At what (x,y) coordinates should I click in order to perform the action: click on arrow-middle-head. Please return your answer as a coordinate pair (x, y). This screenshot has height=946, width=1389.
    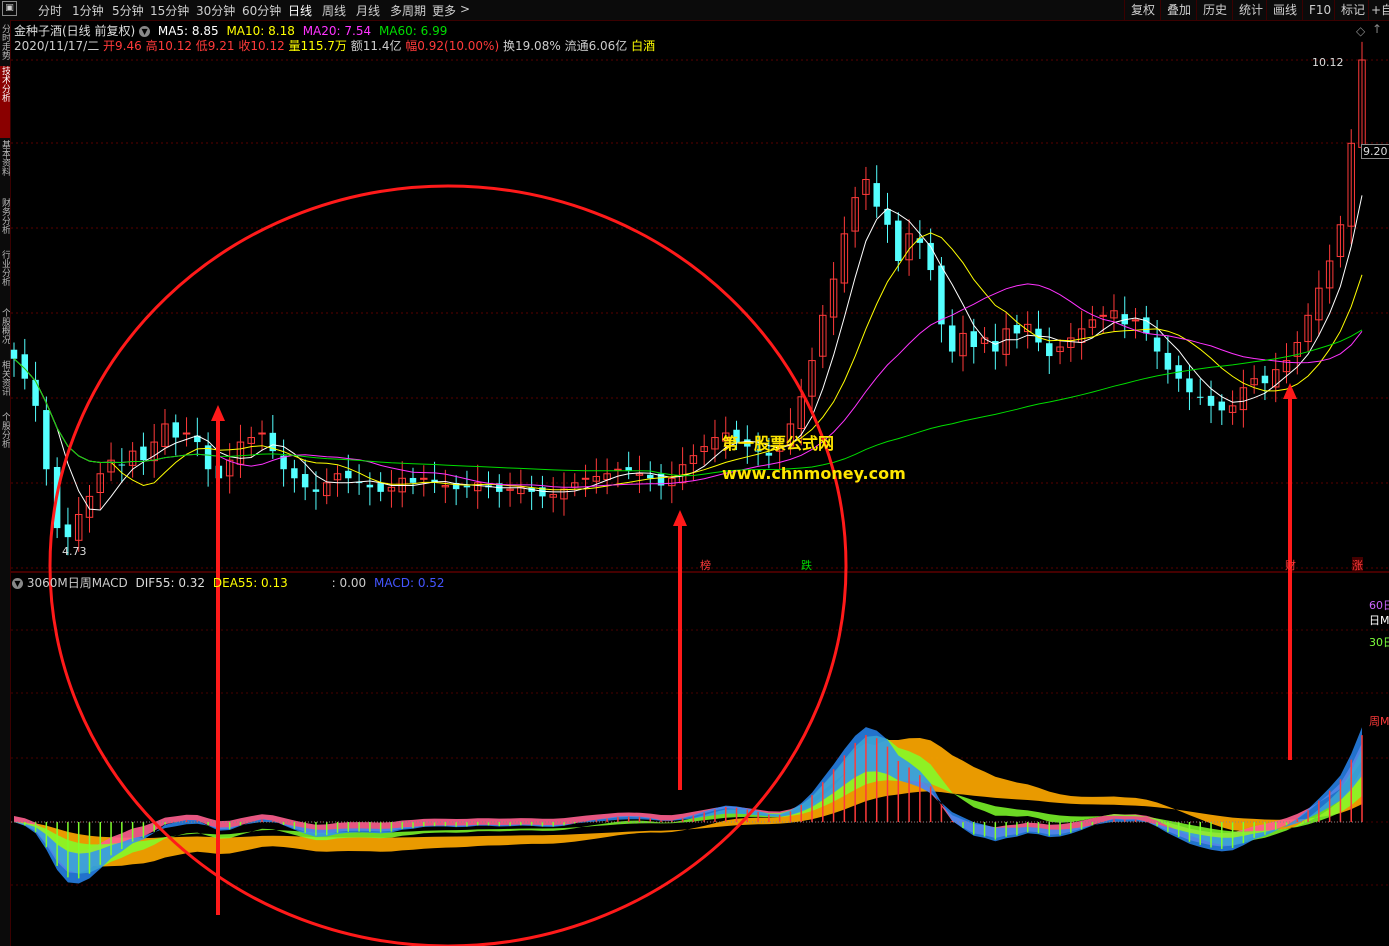
    Looking at the image, I should click on (680, 518).